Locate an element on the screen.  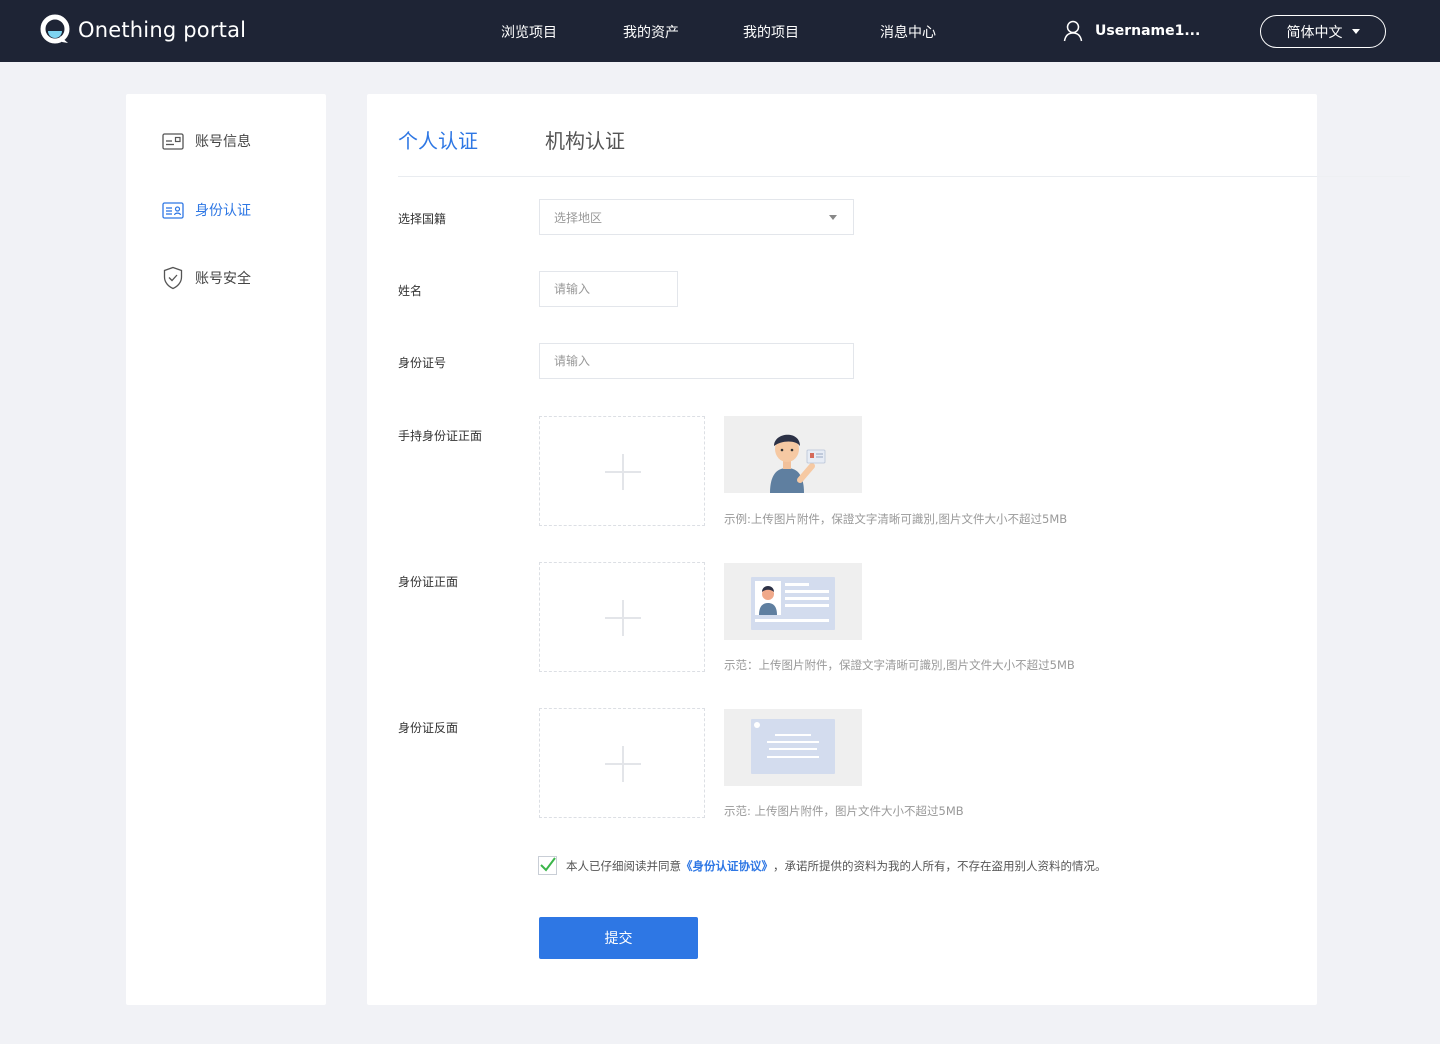
check-icon is located at coordinates (548, 864).